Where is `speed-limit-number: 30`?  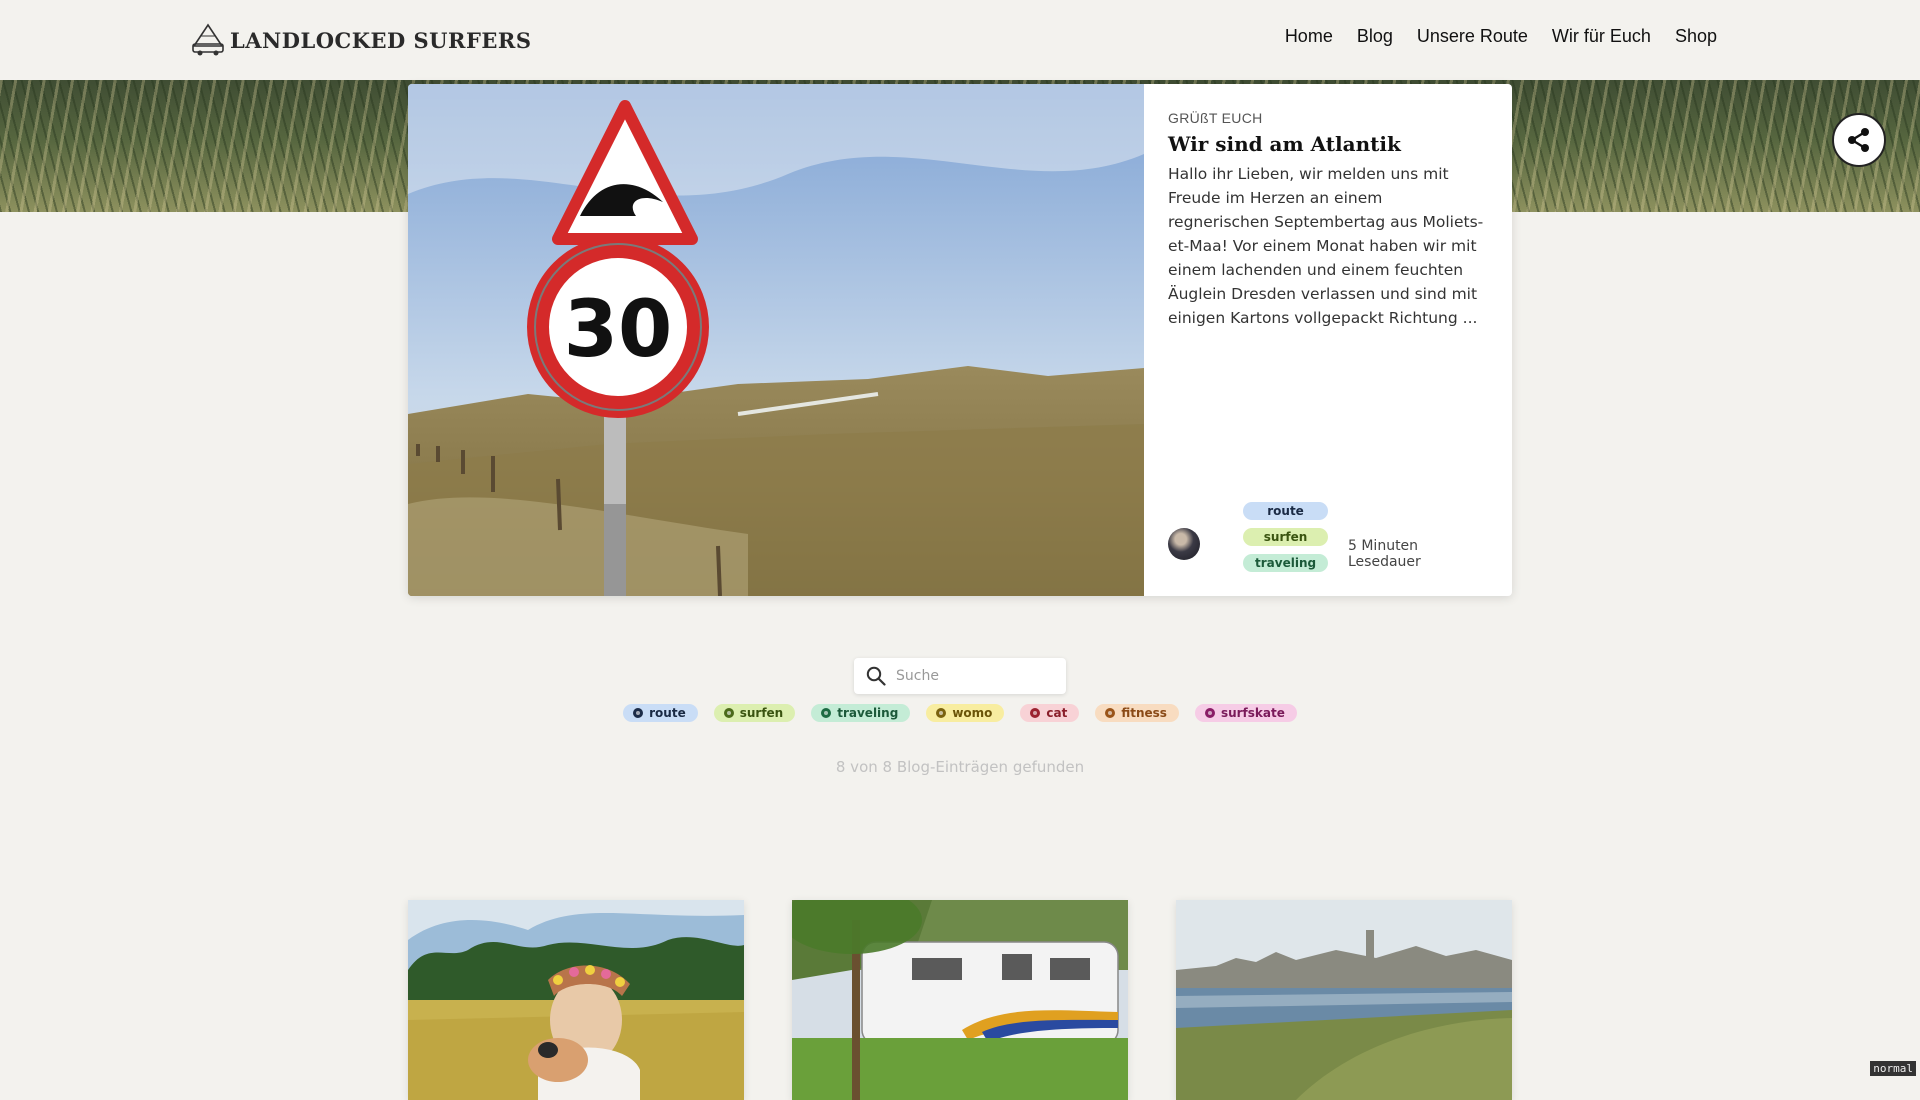
speed-limit-number: 30 is located at coordinates (618, 330).